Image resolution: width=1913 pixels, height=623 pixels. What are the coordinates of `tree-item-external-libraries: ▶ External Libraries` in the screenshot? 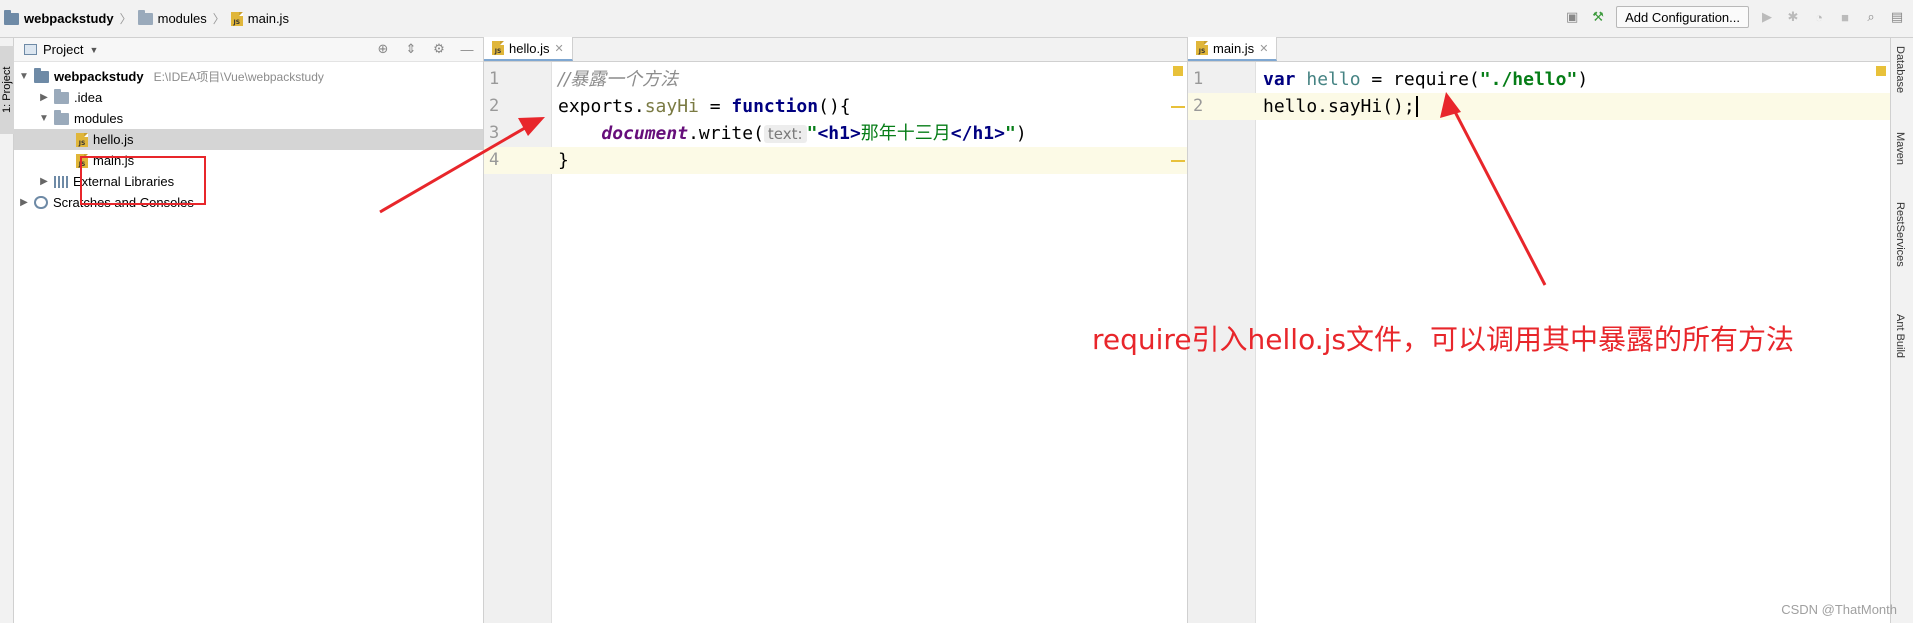 It's located at (248, 181).